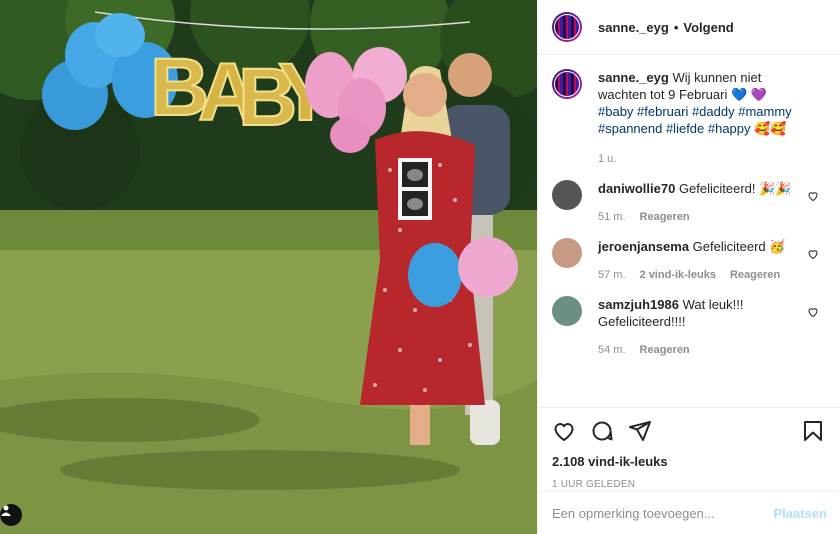 The height and width of the screenshot is (534, 839). Describe the element at coordinates (612, 275) in the screenshot. I see `comment-time: 57 m.` at that location.